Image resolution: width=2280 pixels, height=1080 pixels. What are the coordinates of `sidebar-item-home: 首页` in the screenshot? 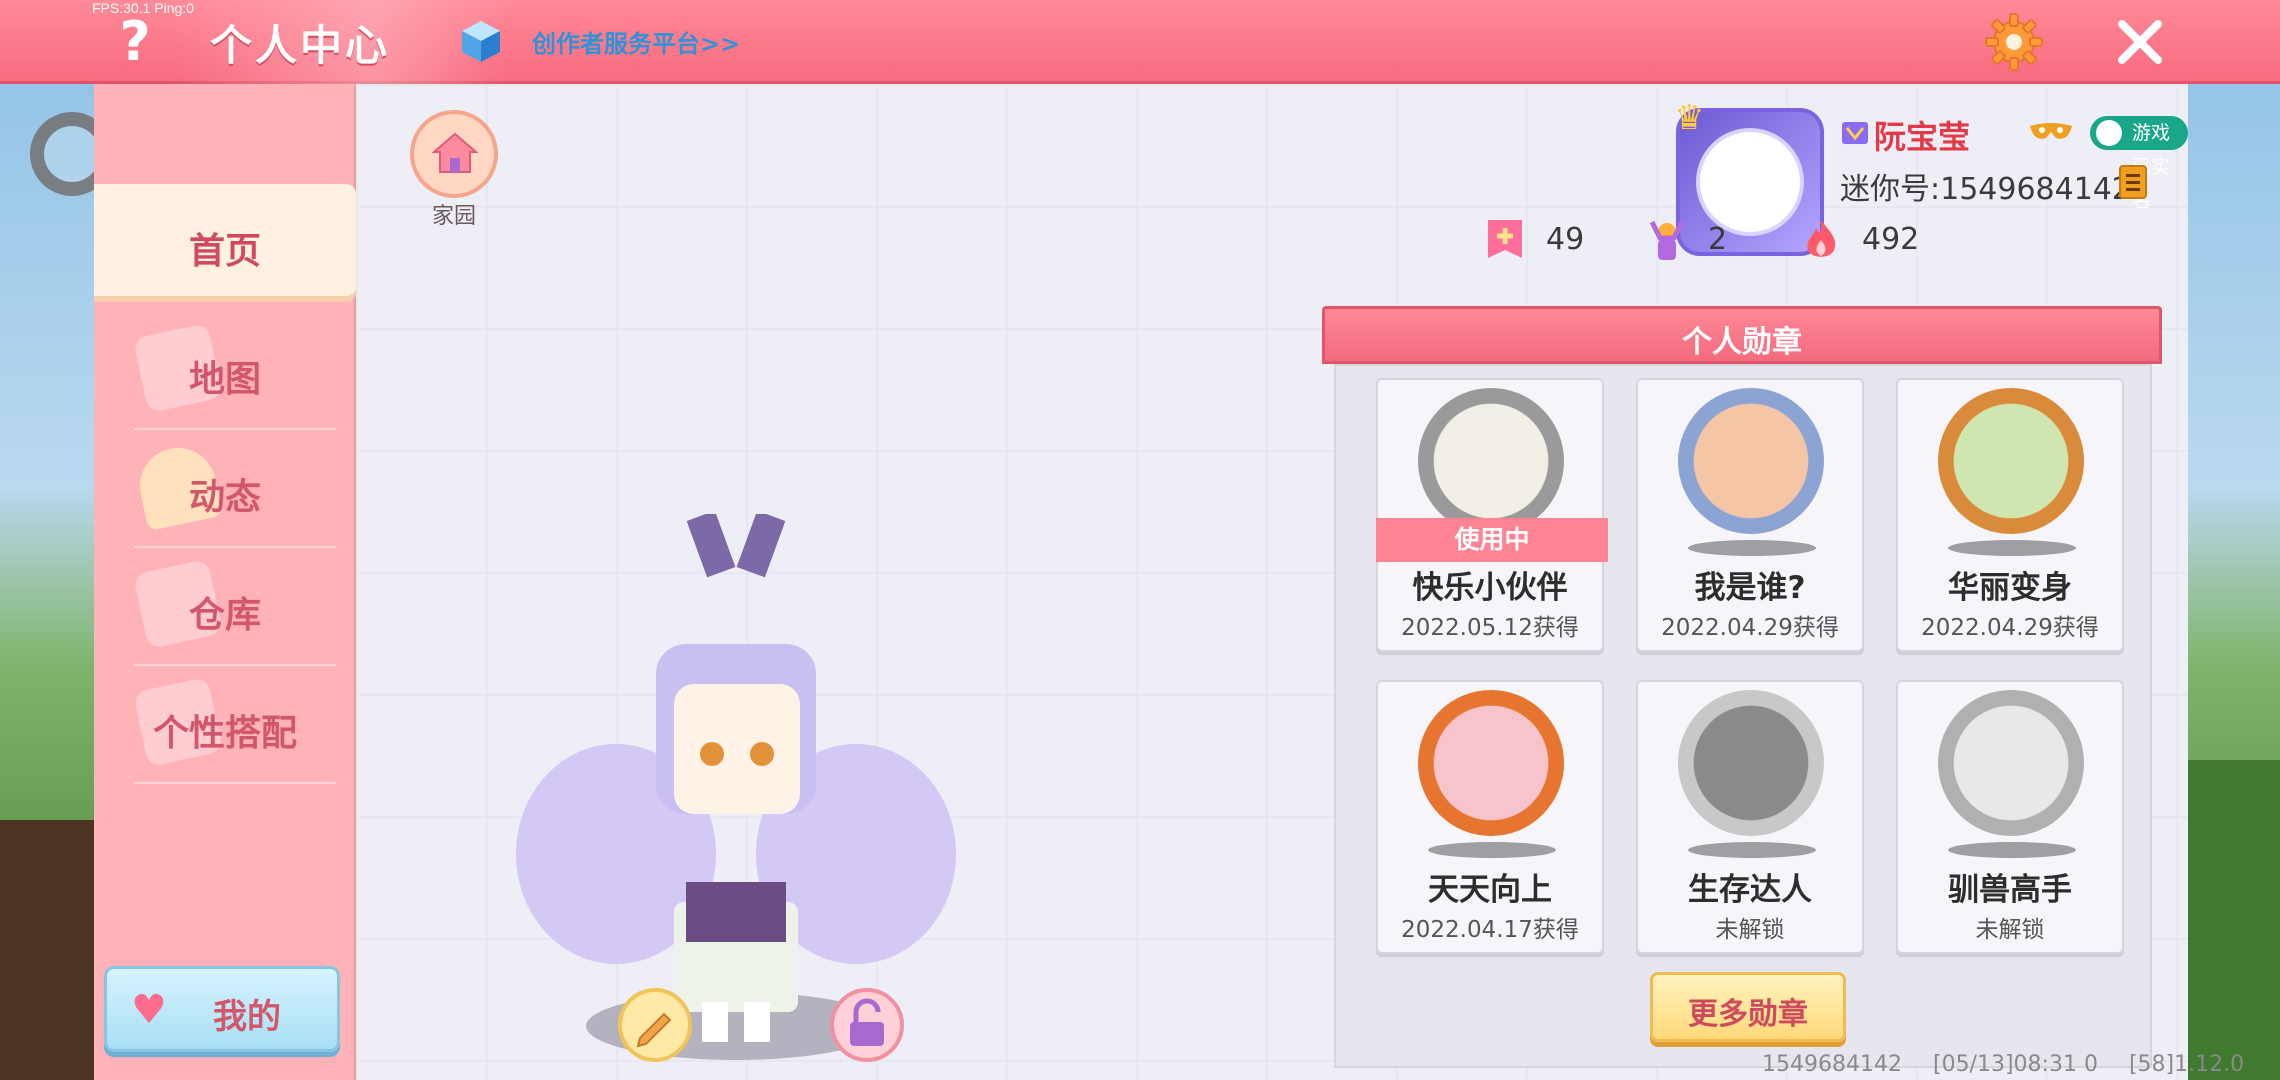 It's located at (225, 243).